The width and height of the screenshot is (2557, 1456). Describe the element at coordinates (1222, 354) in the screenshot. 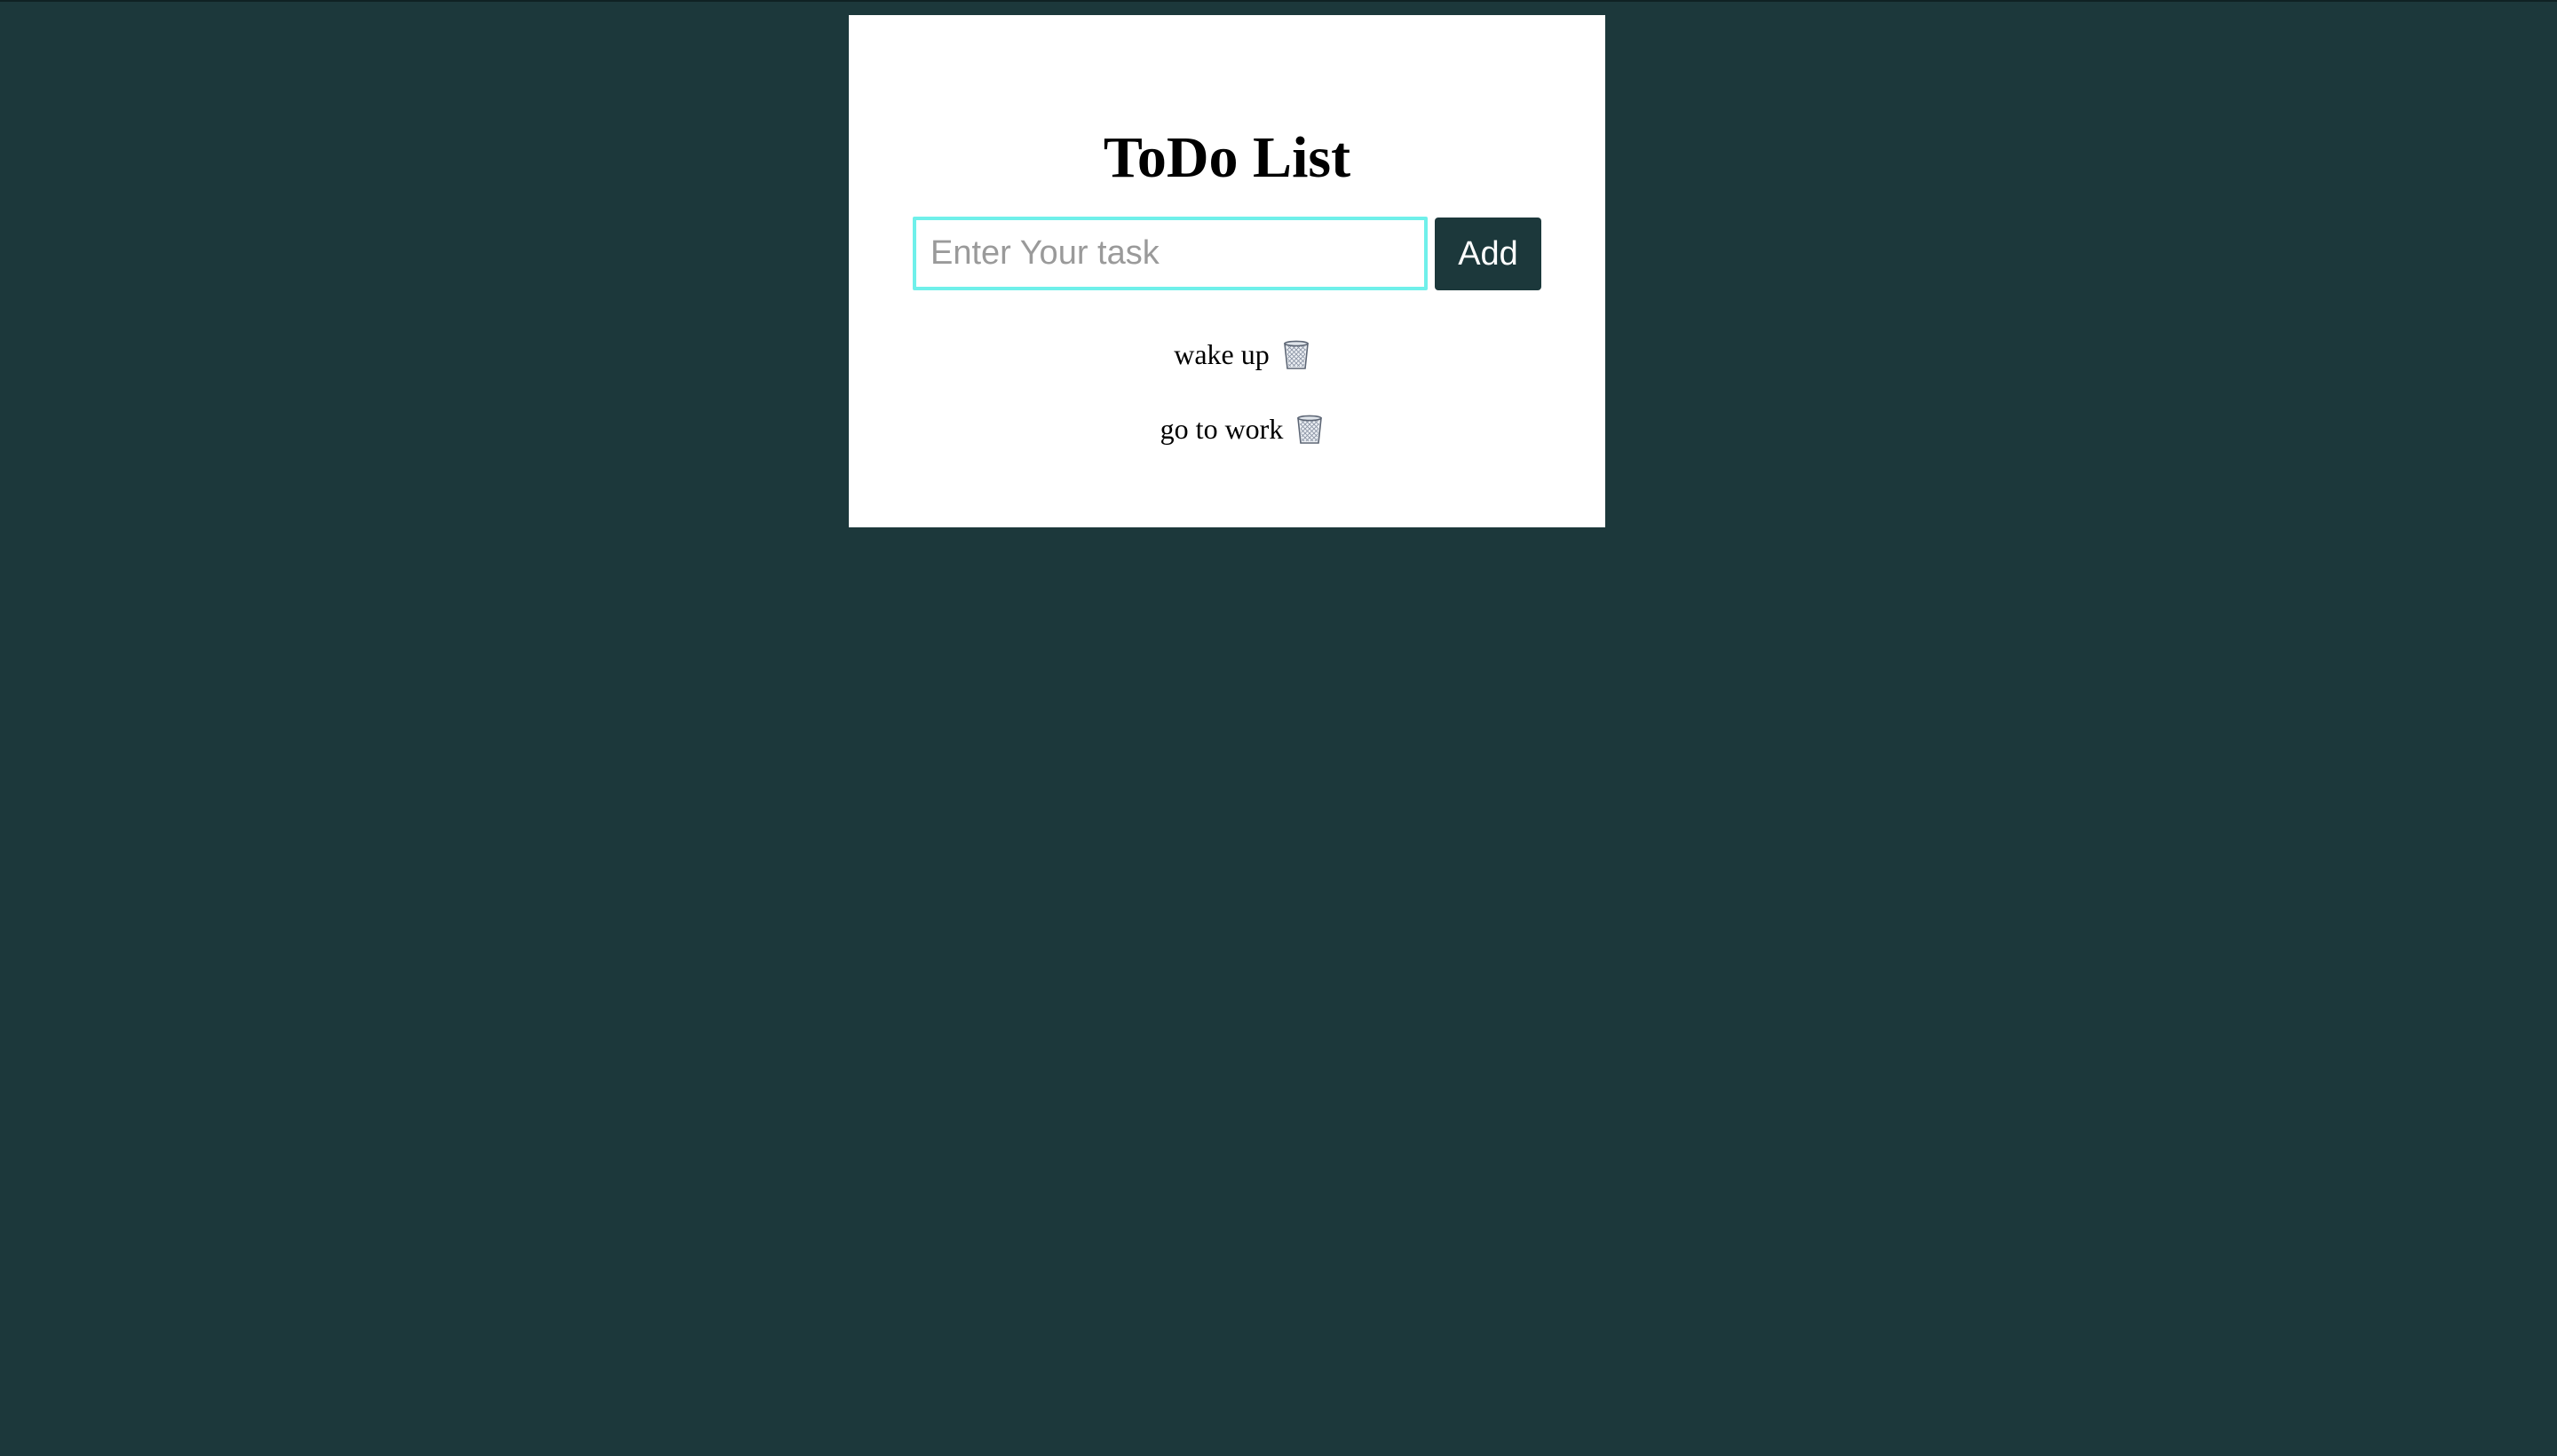

I see `task-text: wake up` at that location.